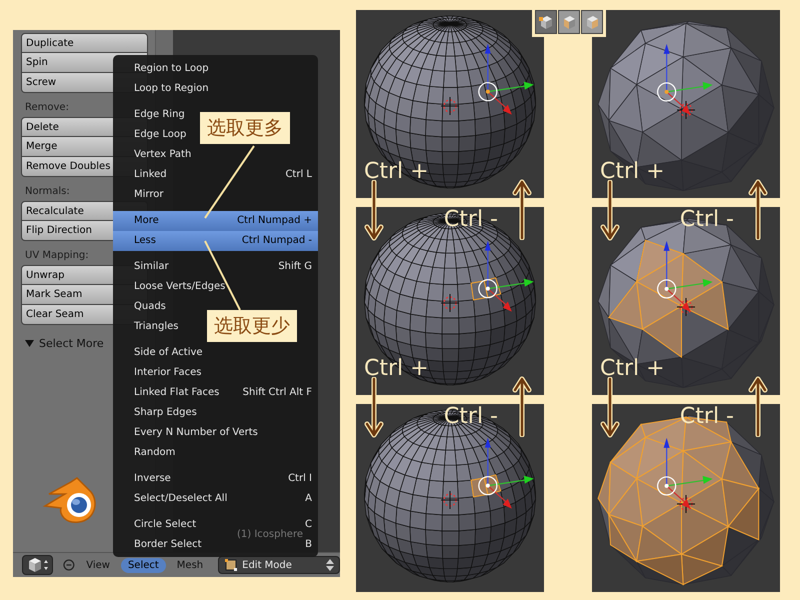  What do you see at coordinates (181, 499) in the screenshot?
I see `menu-item: Select/Deselect All` at bounding box center [181, 499].